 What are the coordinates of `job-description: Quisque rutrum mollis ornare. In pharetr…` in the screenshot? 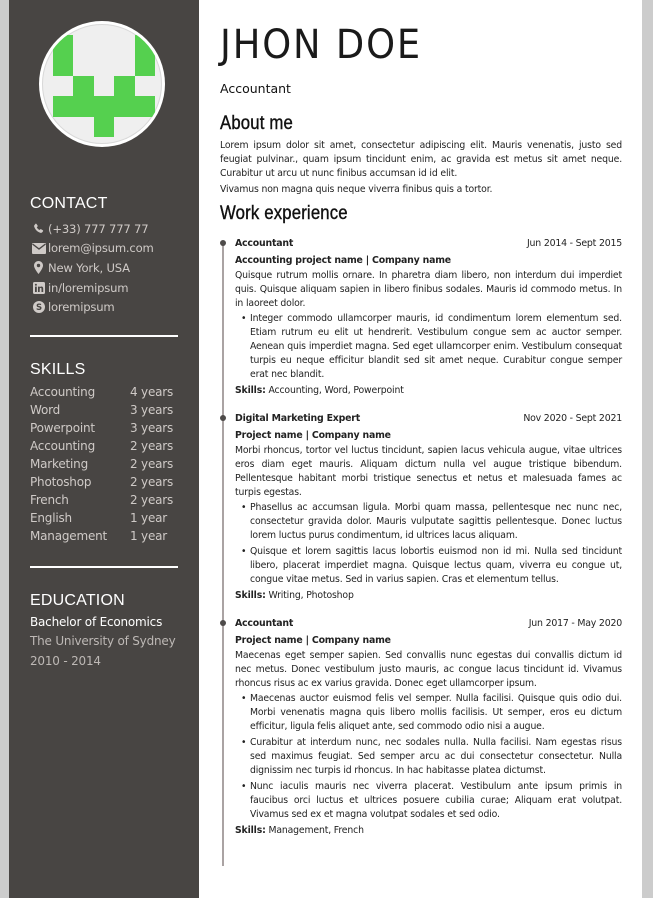 It's located at (428, 289).